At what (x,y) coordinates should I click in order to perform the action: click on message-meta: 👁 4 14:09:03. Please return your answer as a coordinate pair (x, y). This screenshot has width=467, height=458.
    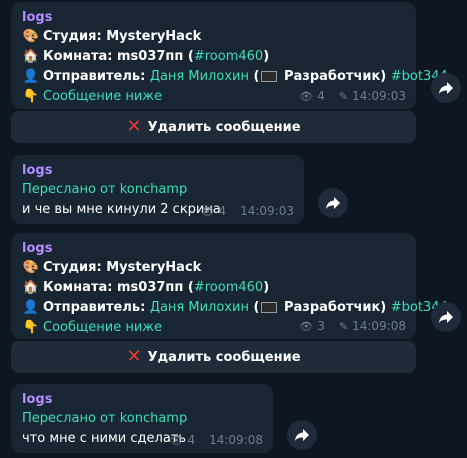
    Looking at the image, I should click on (247, 211).